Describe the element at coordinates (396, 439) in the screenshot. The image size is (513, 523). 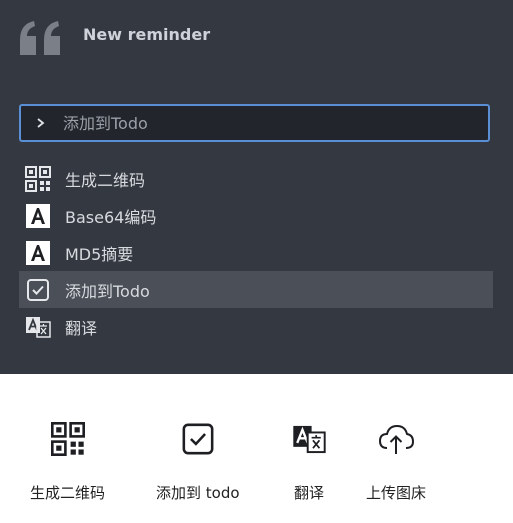
I see `cloud-upload-icon` at that location.